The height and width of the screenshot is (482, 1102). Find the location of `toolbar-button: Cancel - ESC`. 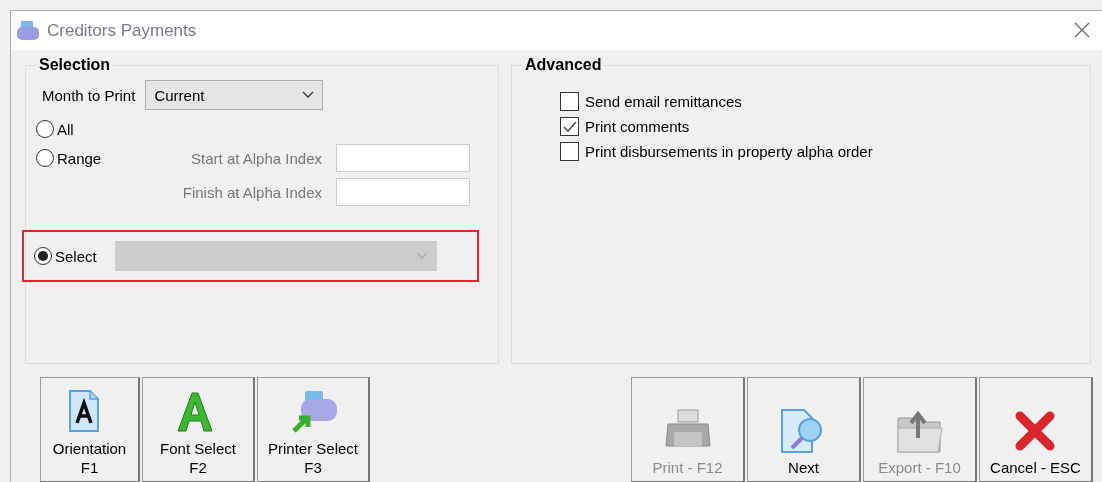

toolbar-button: Cancel - ESC is located at coordinates (1036, 429).